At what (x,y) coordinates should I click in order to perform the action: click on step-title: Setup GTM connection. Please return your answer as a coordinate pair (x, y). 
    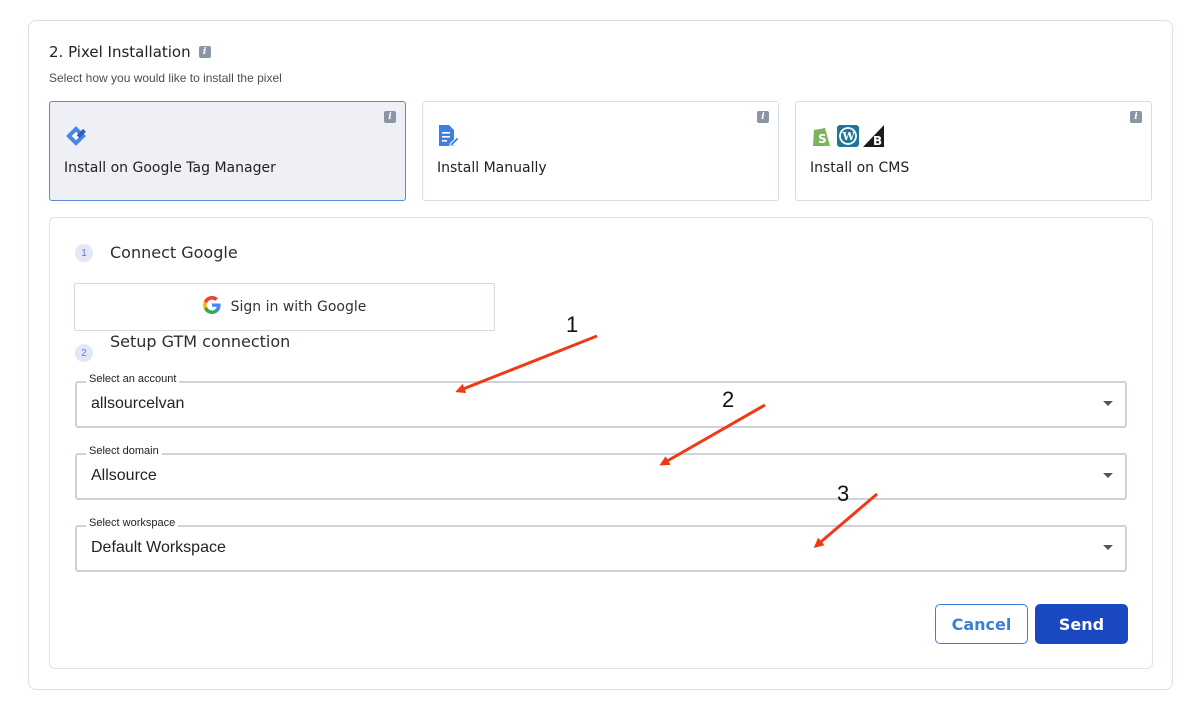
    Looking at the image, I should click on (200, 341).